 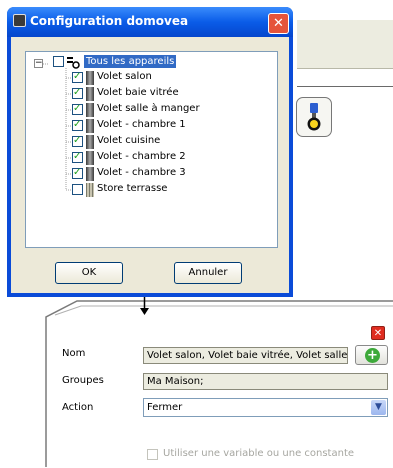 What do you see at coordinates (132, 188) in the screenshot?
I see `item-label: Store terrasse` at bounding box center [132, 188].